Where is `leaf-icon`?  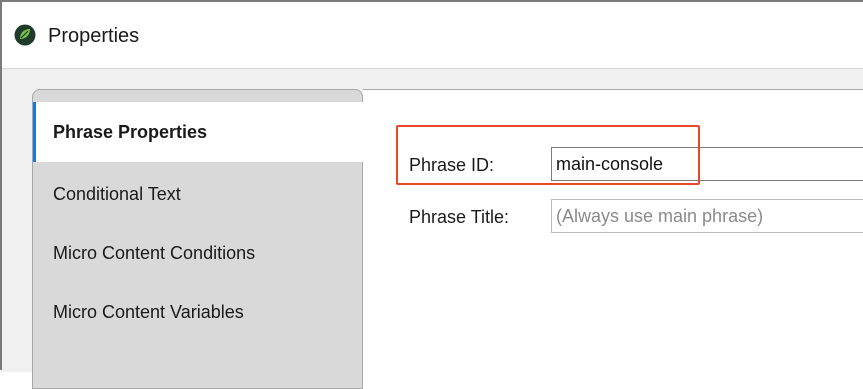 leaf-icon is located at coordinates (25, 35).